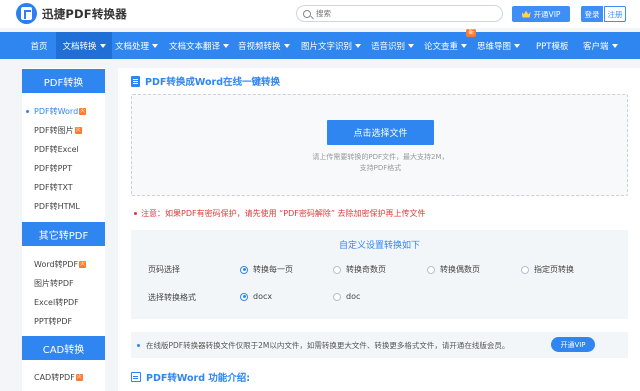 This screenshot has width=640, height=391. I want to click on radio-even-pages: 转换偶数页, so click(453, 269).